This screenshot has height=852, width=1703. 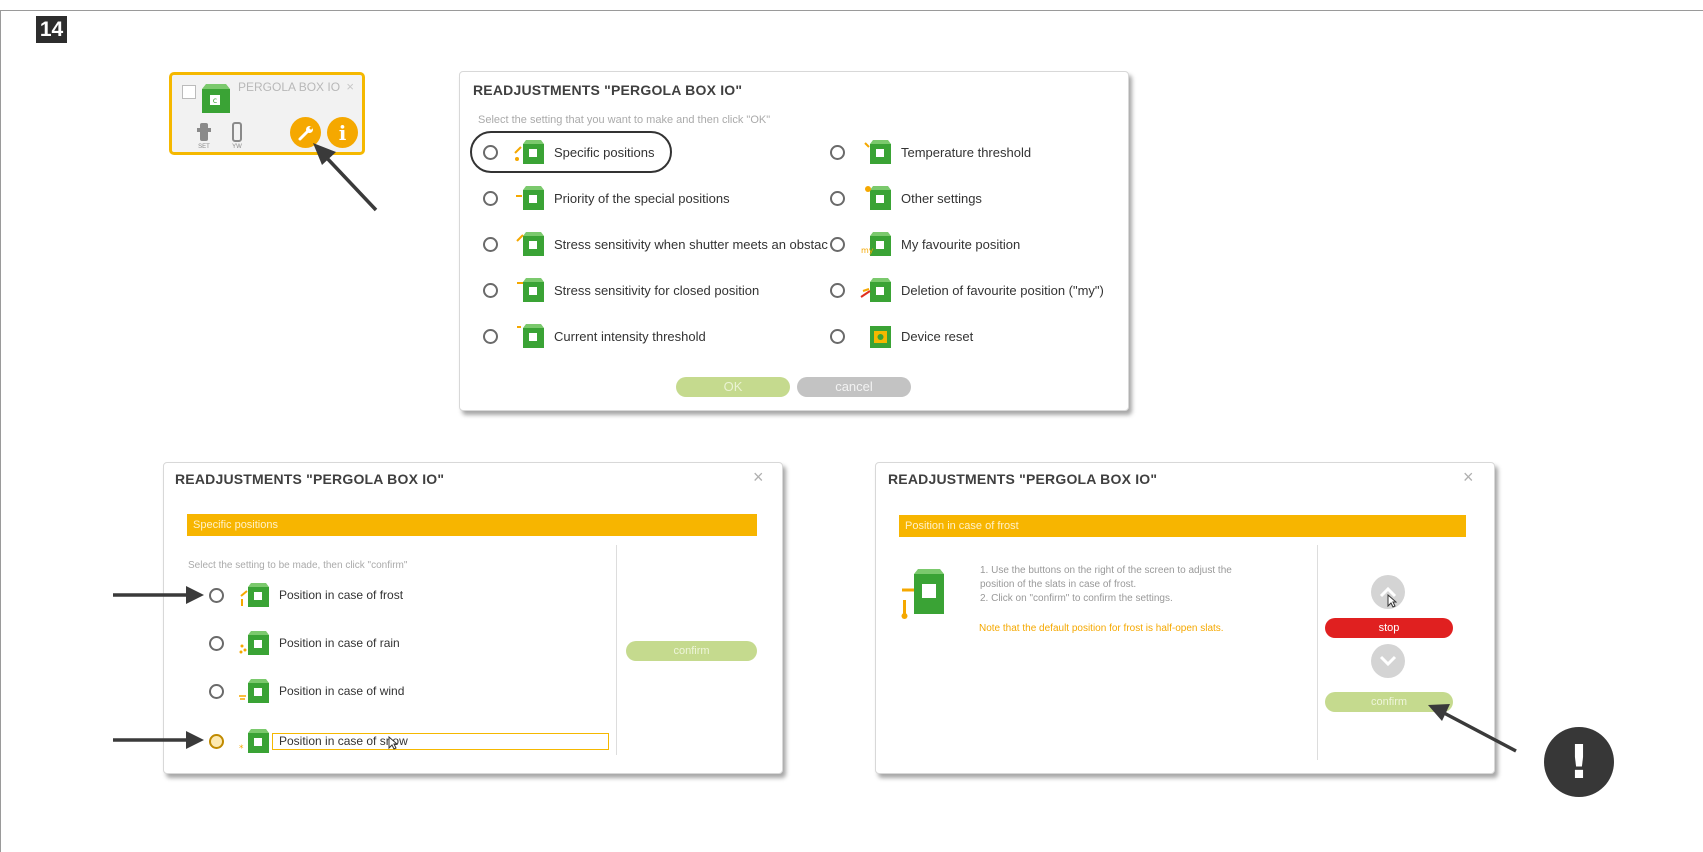 I want to click on instruction-line-1b: position of the slats in case of frost., so click(x=1058, y=584).